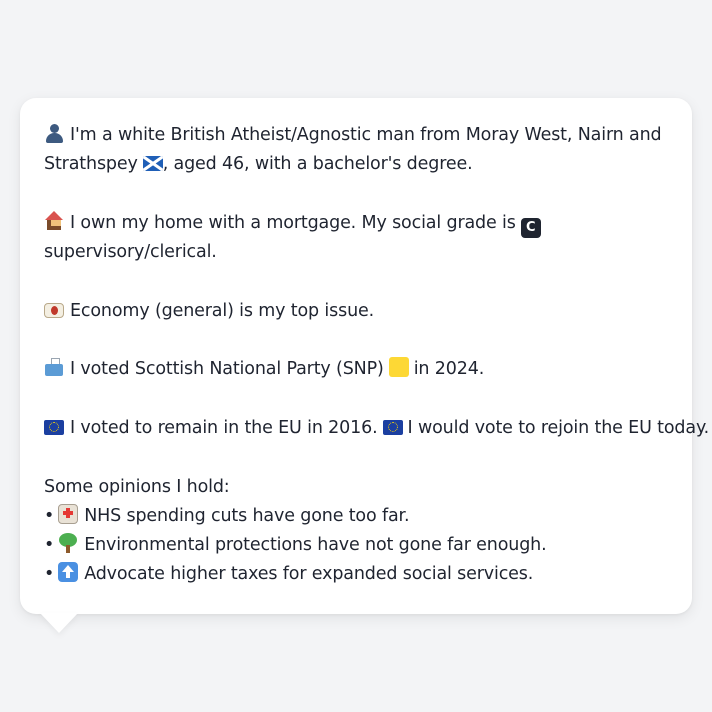 The height and width of the screenshot is (712, 712). I want to click on vote-text-a: I voted Scottish National Party (SNP), so click(227, 369).